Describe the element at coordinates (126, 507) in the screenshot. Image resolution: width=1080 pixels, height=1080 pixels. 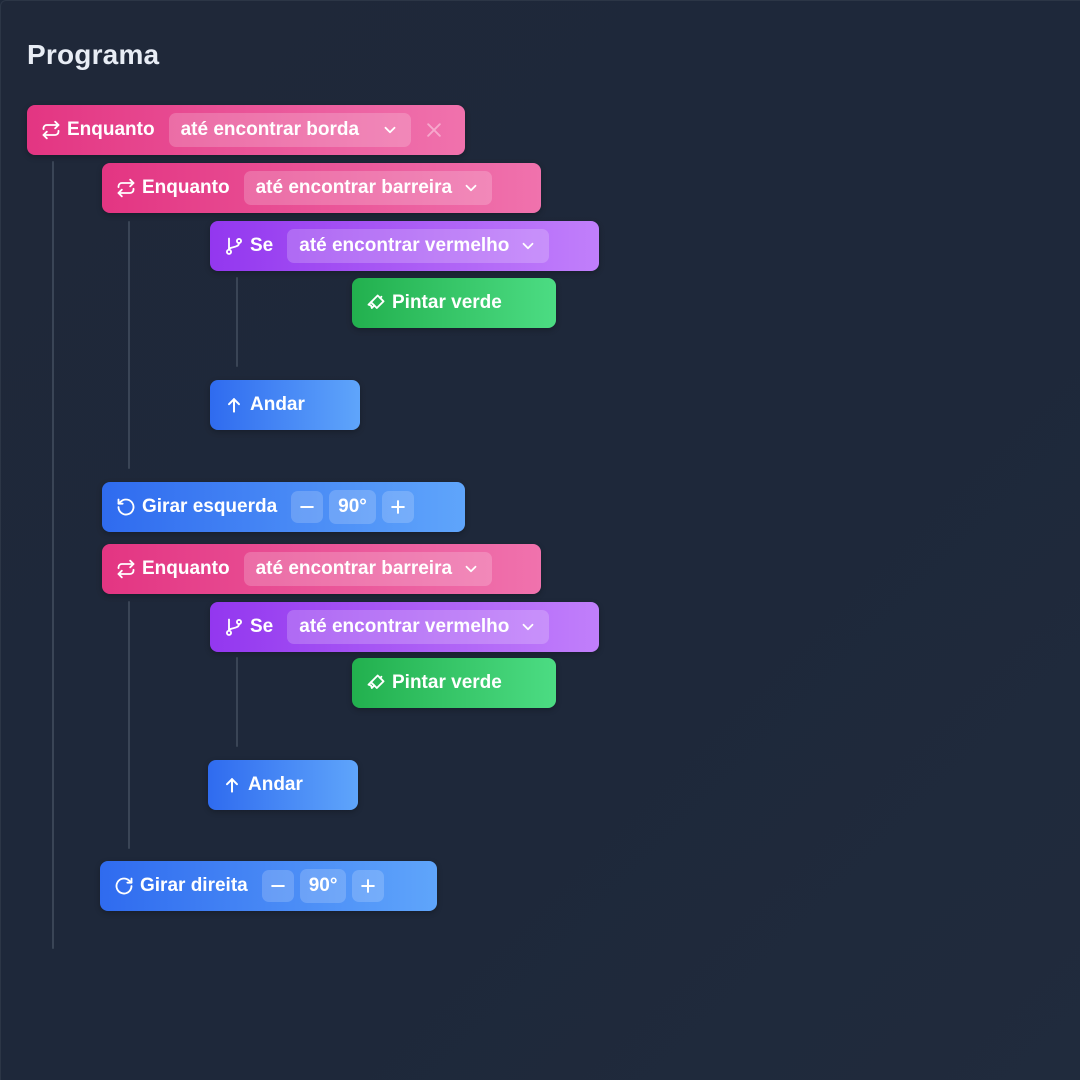
I see `rotate-ccw-icon` at that location.